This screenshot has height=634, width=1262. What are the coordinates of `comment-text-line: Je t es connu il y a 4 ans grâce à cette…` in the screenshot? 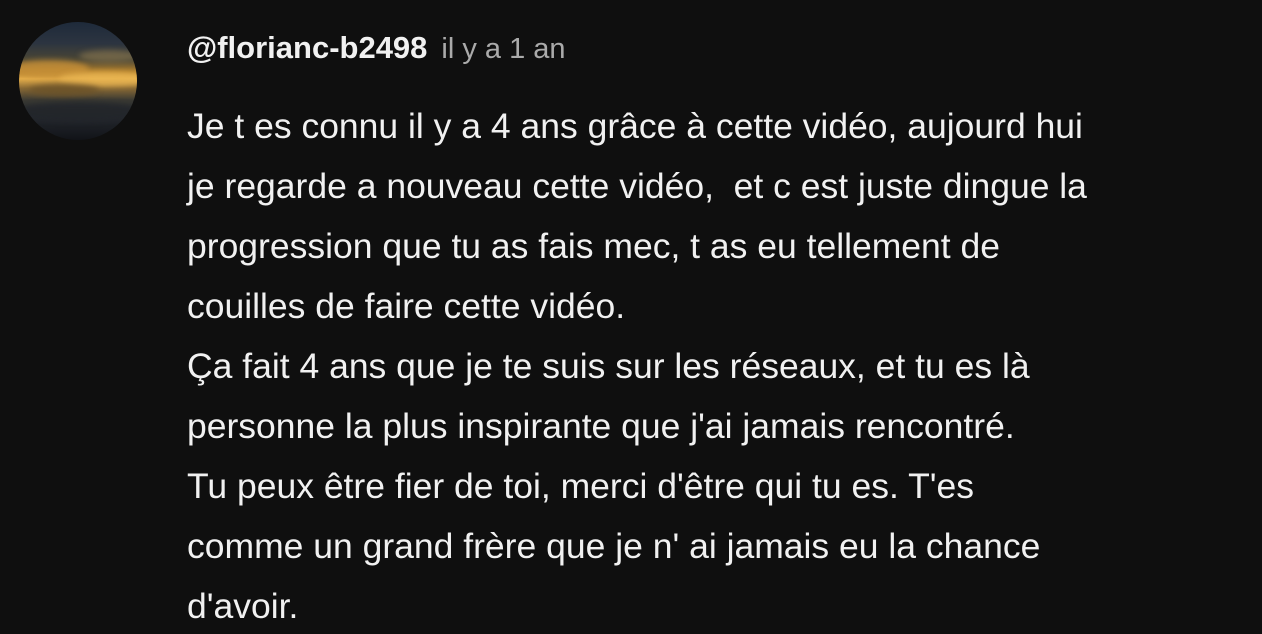 It's located at (635, 126).